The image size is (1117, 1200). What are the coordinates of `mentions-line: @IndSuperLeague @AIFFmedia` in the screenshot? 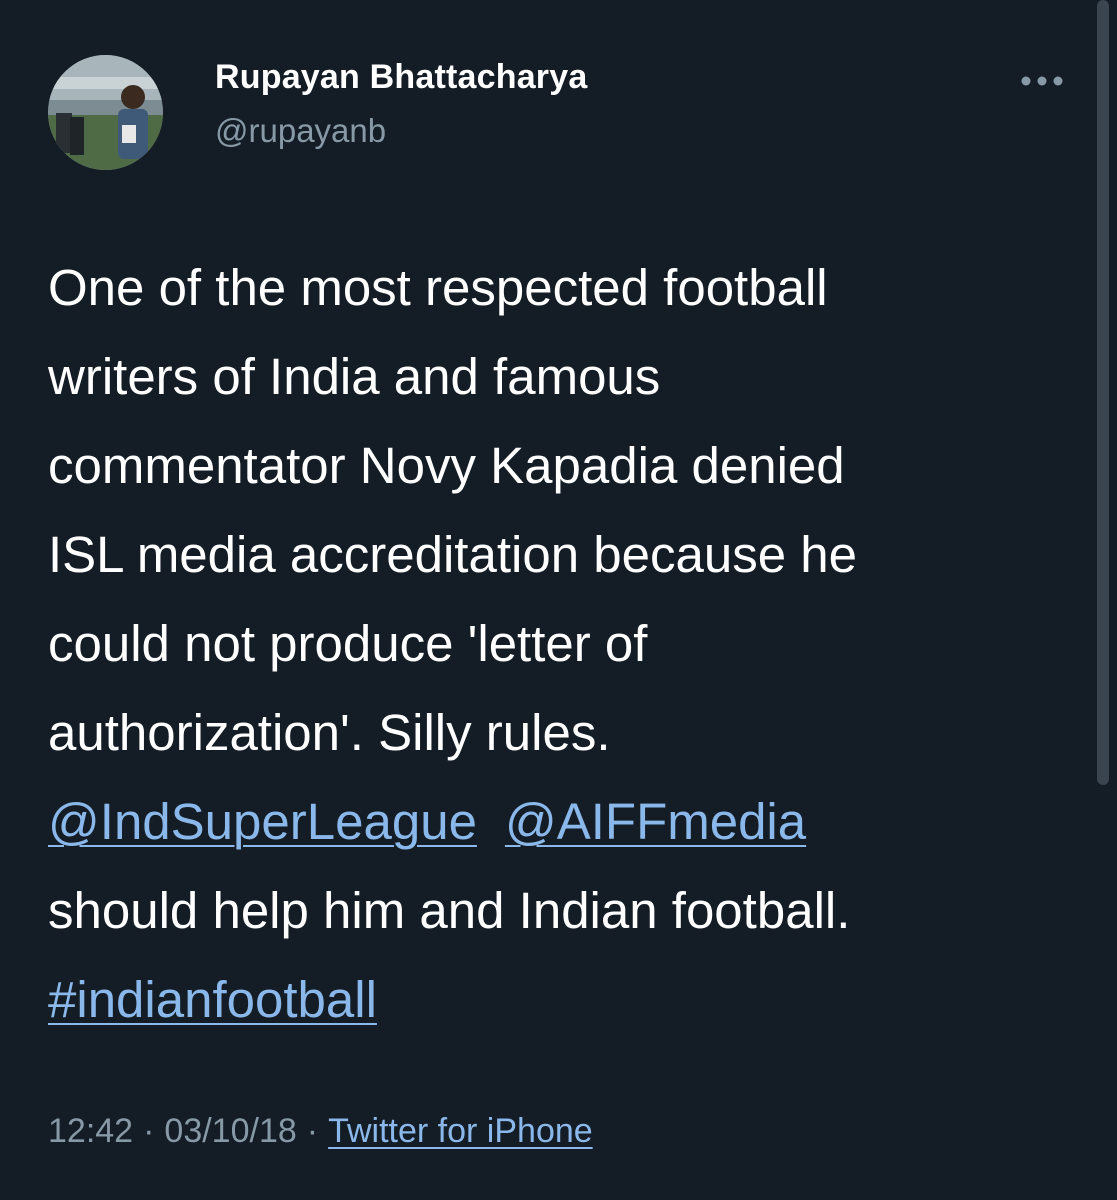 It's located at (553, 821).